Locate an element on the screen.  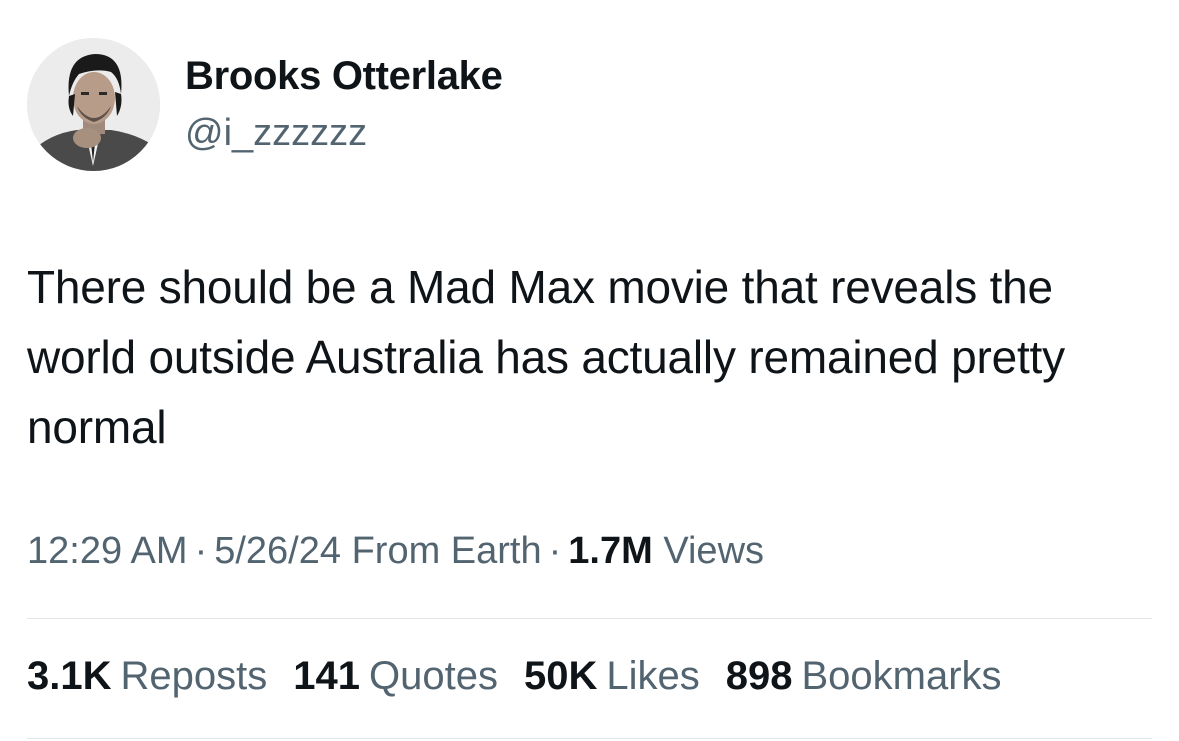
avatar-photo-icon is located at coordinates (93, 104).